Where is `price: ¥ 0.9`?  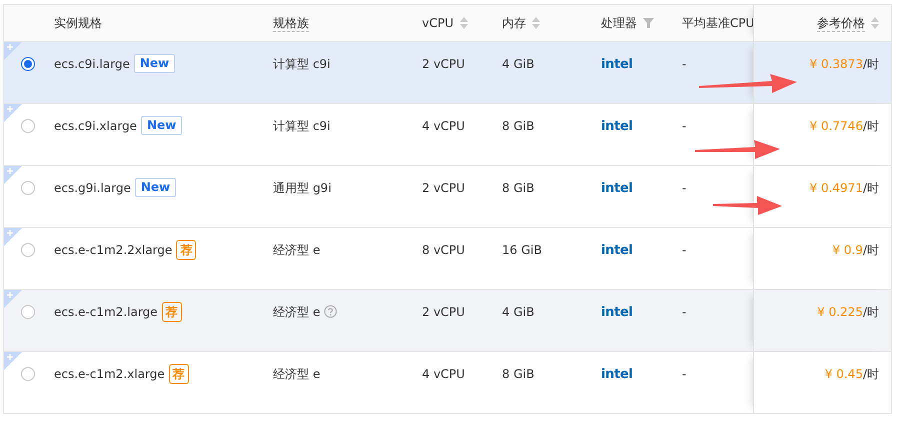
price: ¥ 0.9 is located at coordinates (847, 250).